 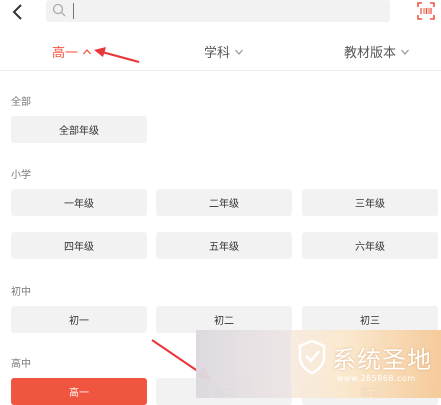 What do you see at coordinates (87, 51) in the screenshot?
I see `chevron-up-icon` at bounding box center [87, 51].